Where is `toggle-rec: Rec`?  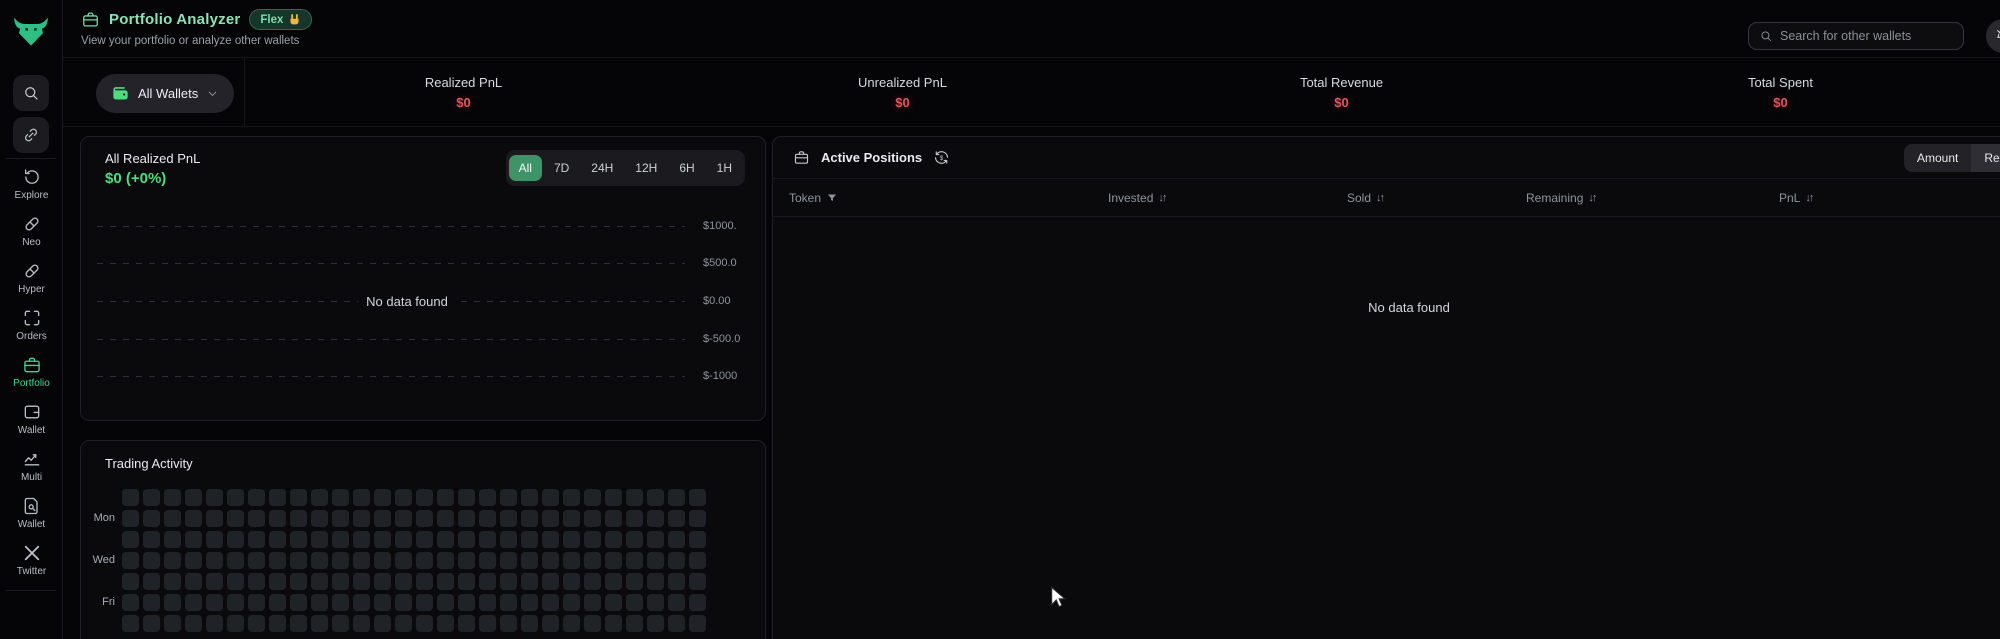 toggle-rec: Rec is located at coordinates (1985, 158).